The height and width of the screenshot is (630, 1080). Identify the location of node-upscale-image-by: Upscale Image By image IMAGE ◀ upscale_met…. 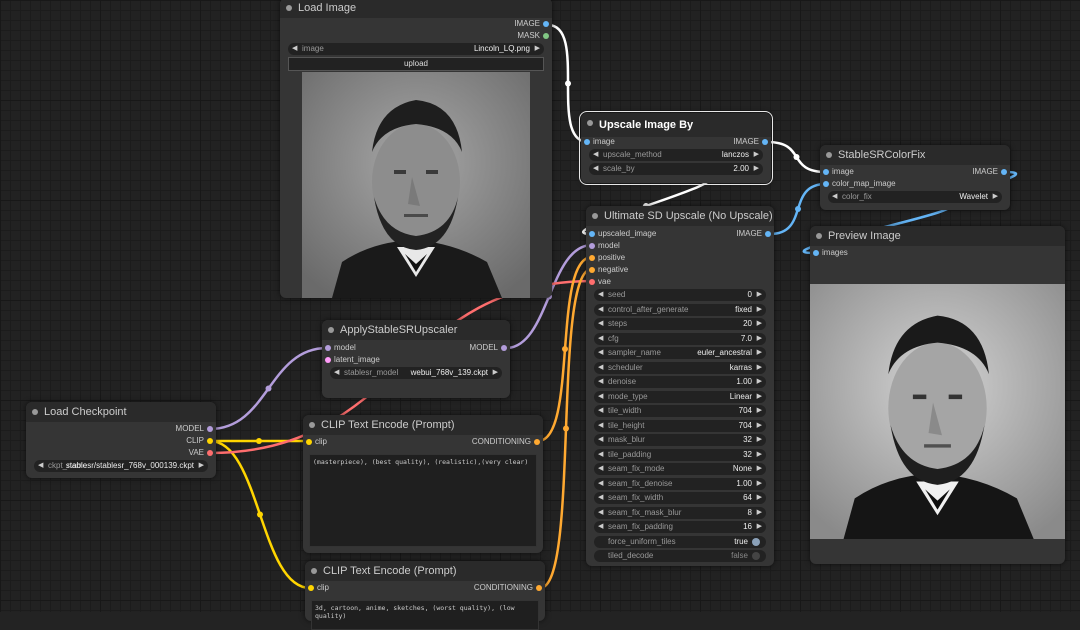
(676, 148).